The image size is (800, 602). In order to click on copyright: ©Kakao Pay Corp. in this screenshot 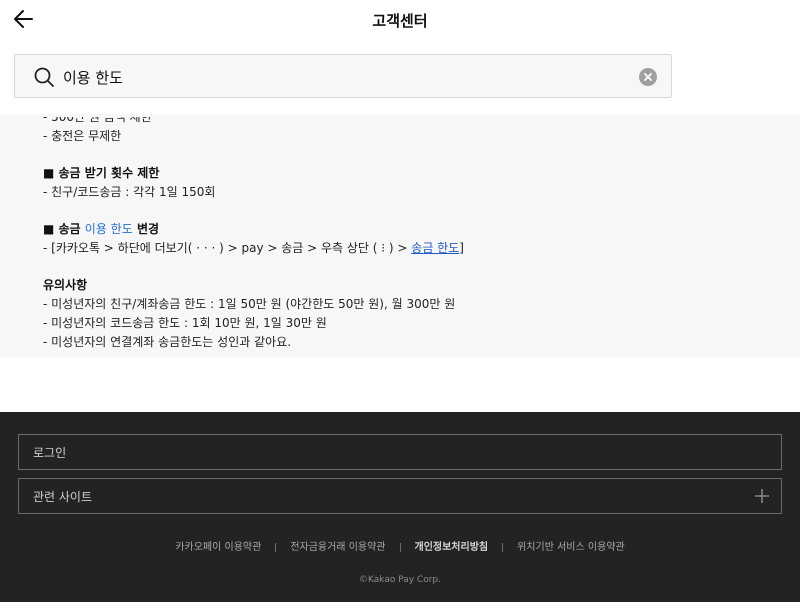, I will do `click(400, 580)`.